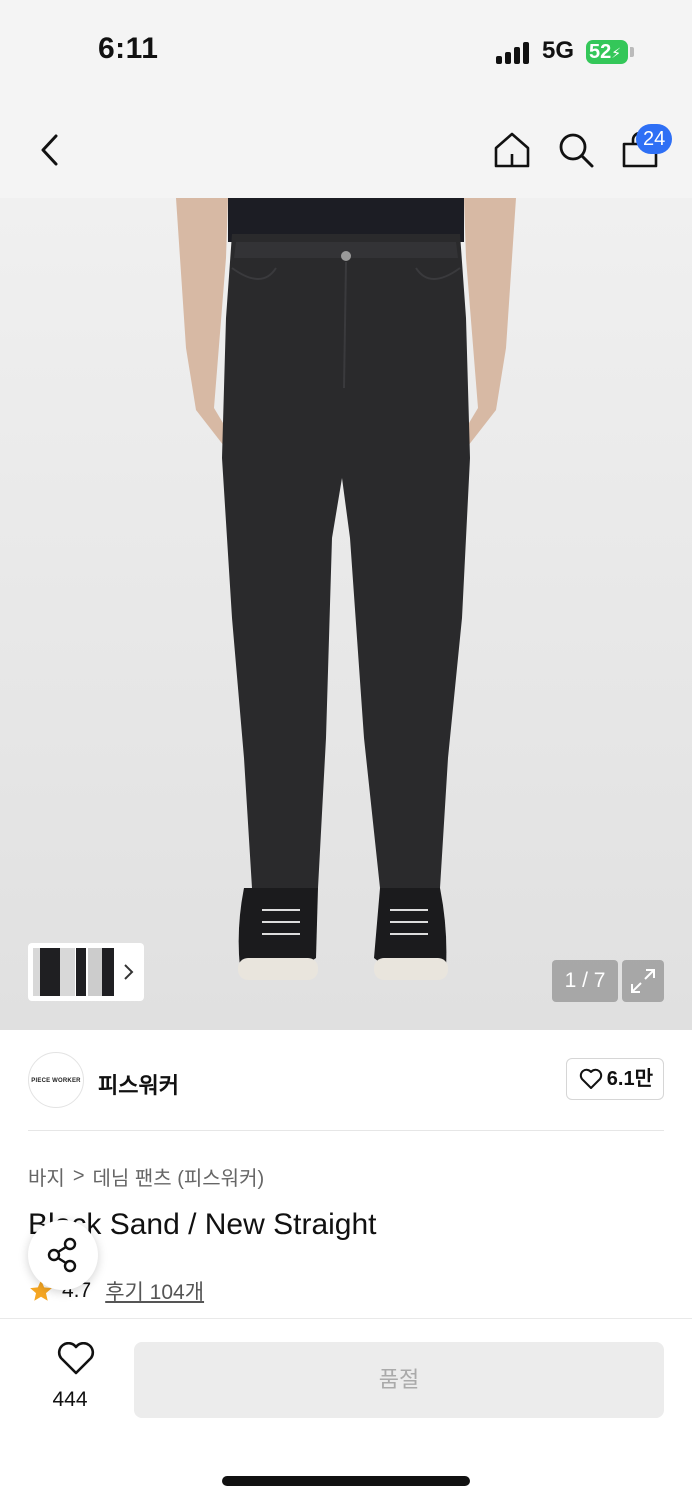 The image size is (692, 1500). Describe the element at coordinates (600, 52) in the screenshot. I see `battery-level: 52` at that location.